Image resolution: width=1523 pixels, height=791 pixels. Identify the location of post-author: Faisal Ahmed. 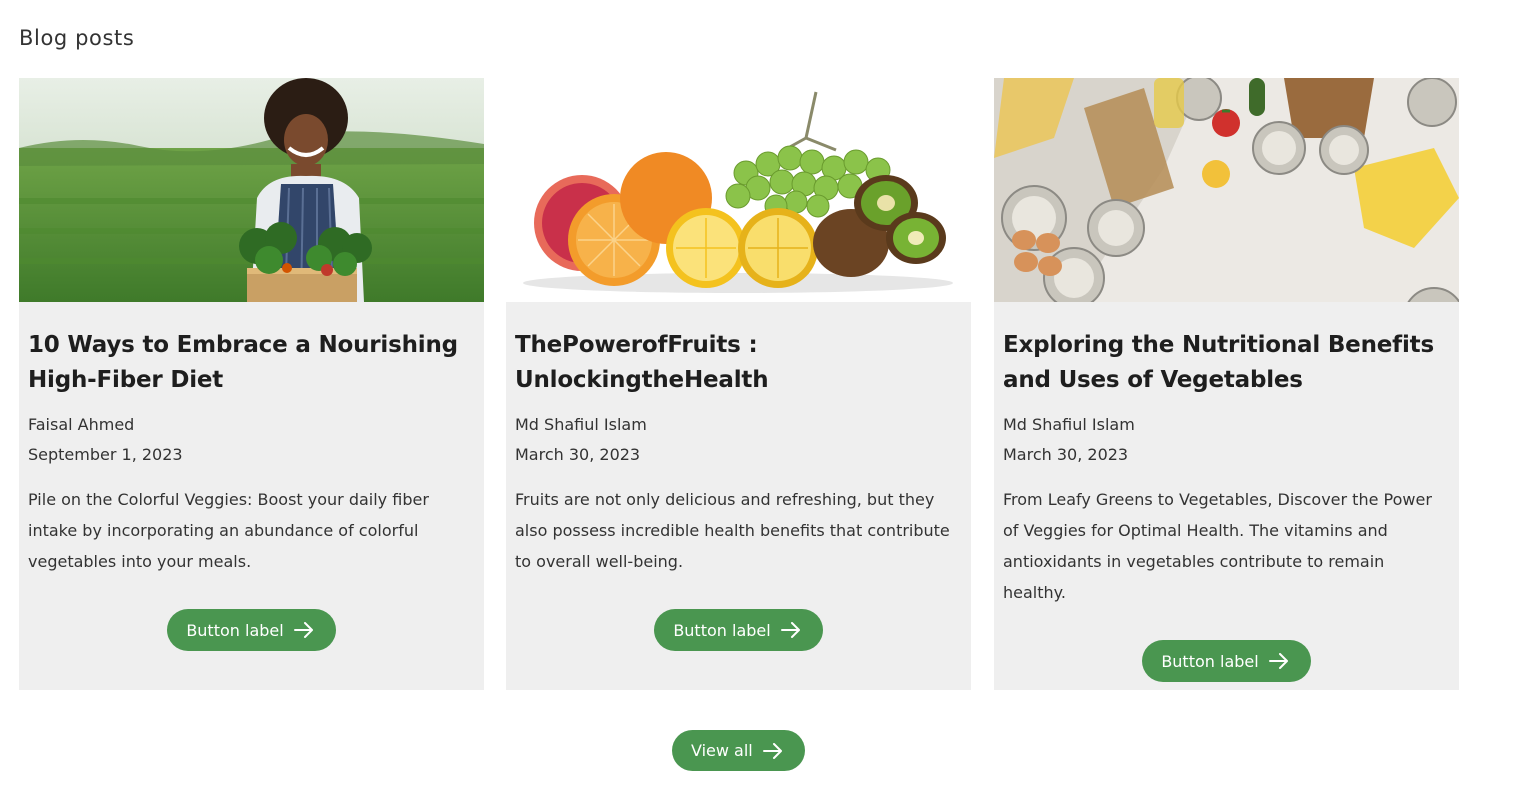
(81, 424).